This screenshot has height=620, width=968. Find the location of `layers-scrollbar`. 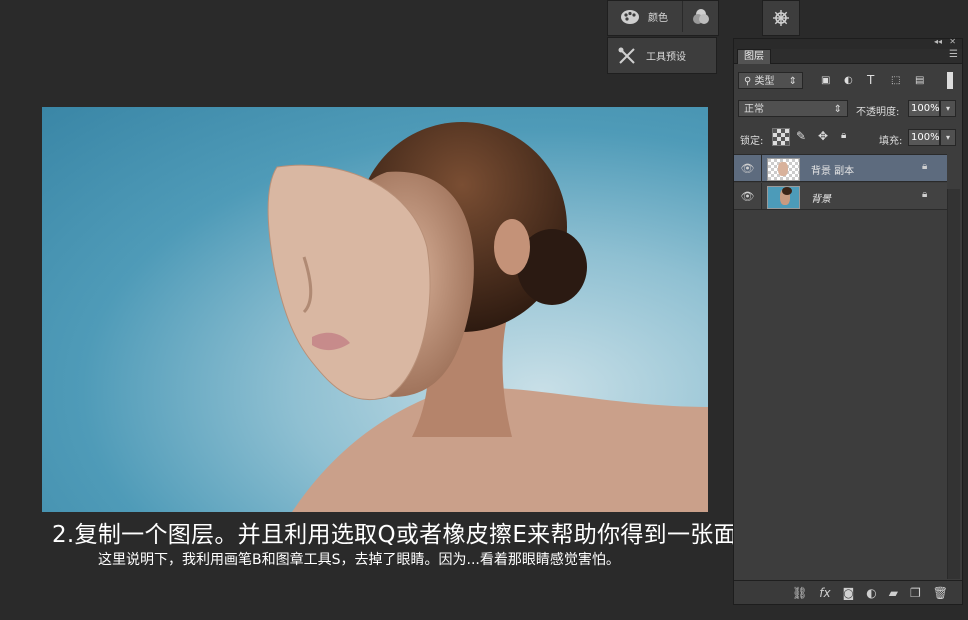

layers-scrollbar is located at coordinates (953, 384).